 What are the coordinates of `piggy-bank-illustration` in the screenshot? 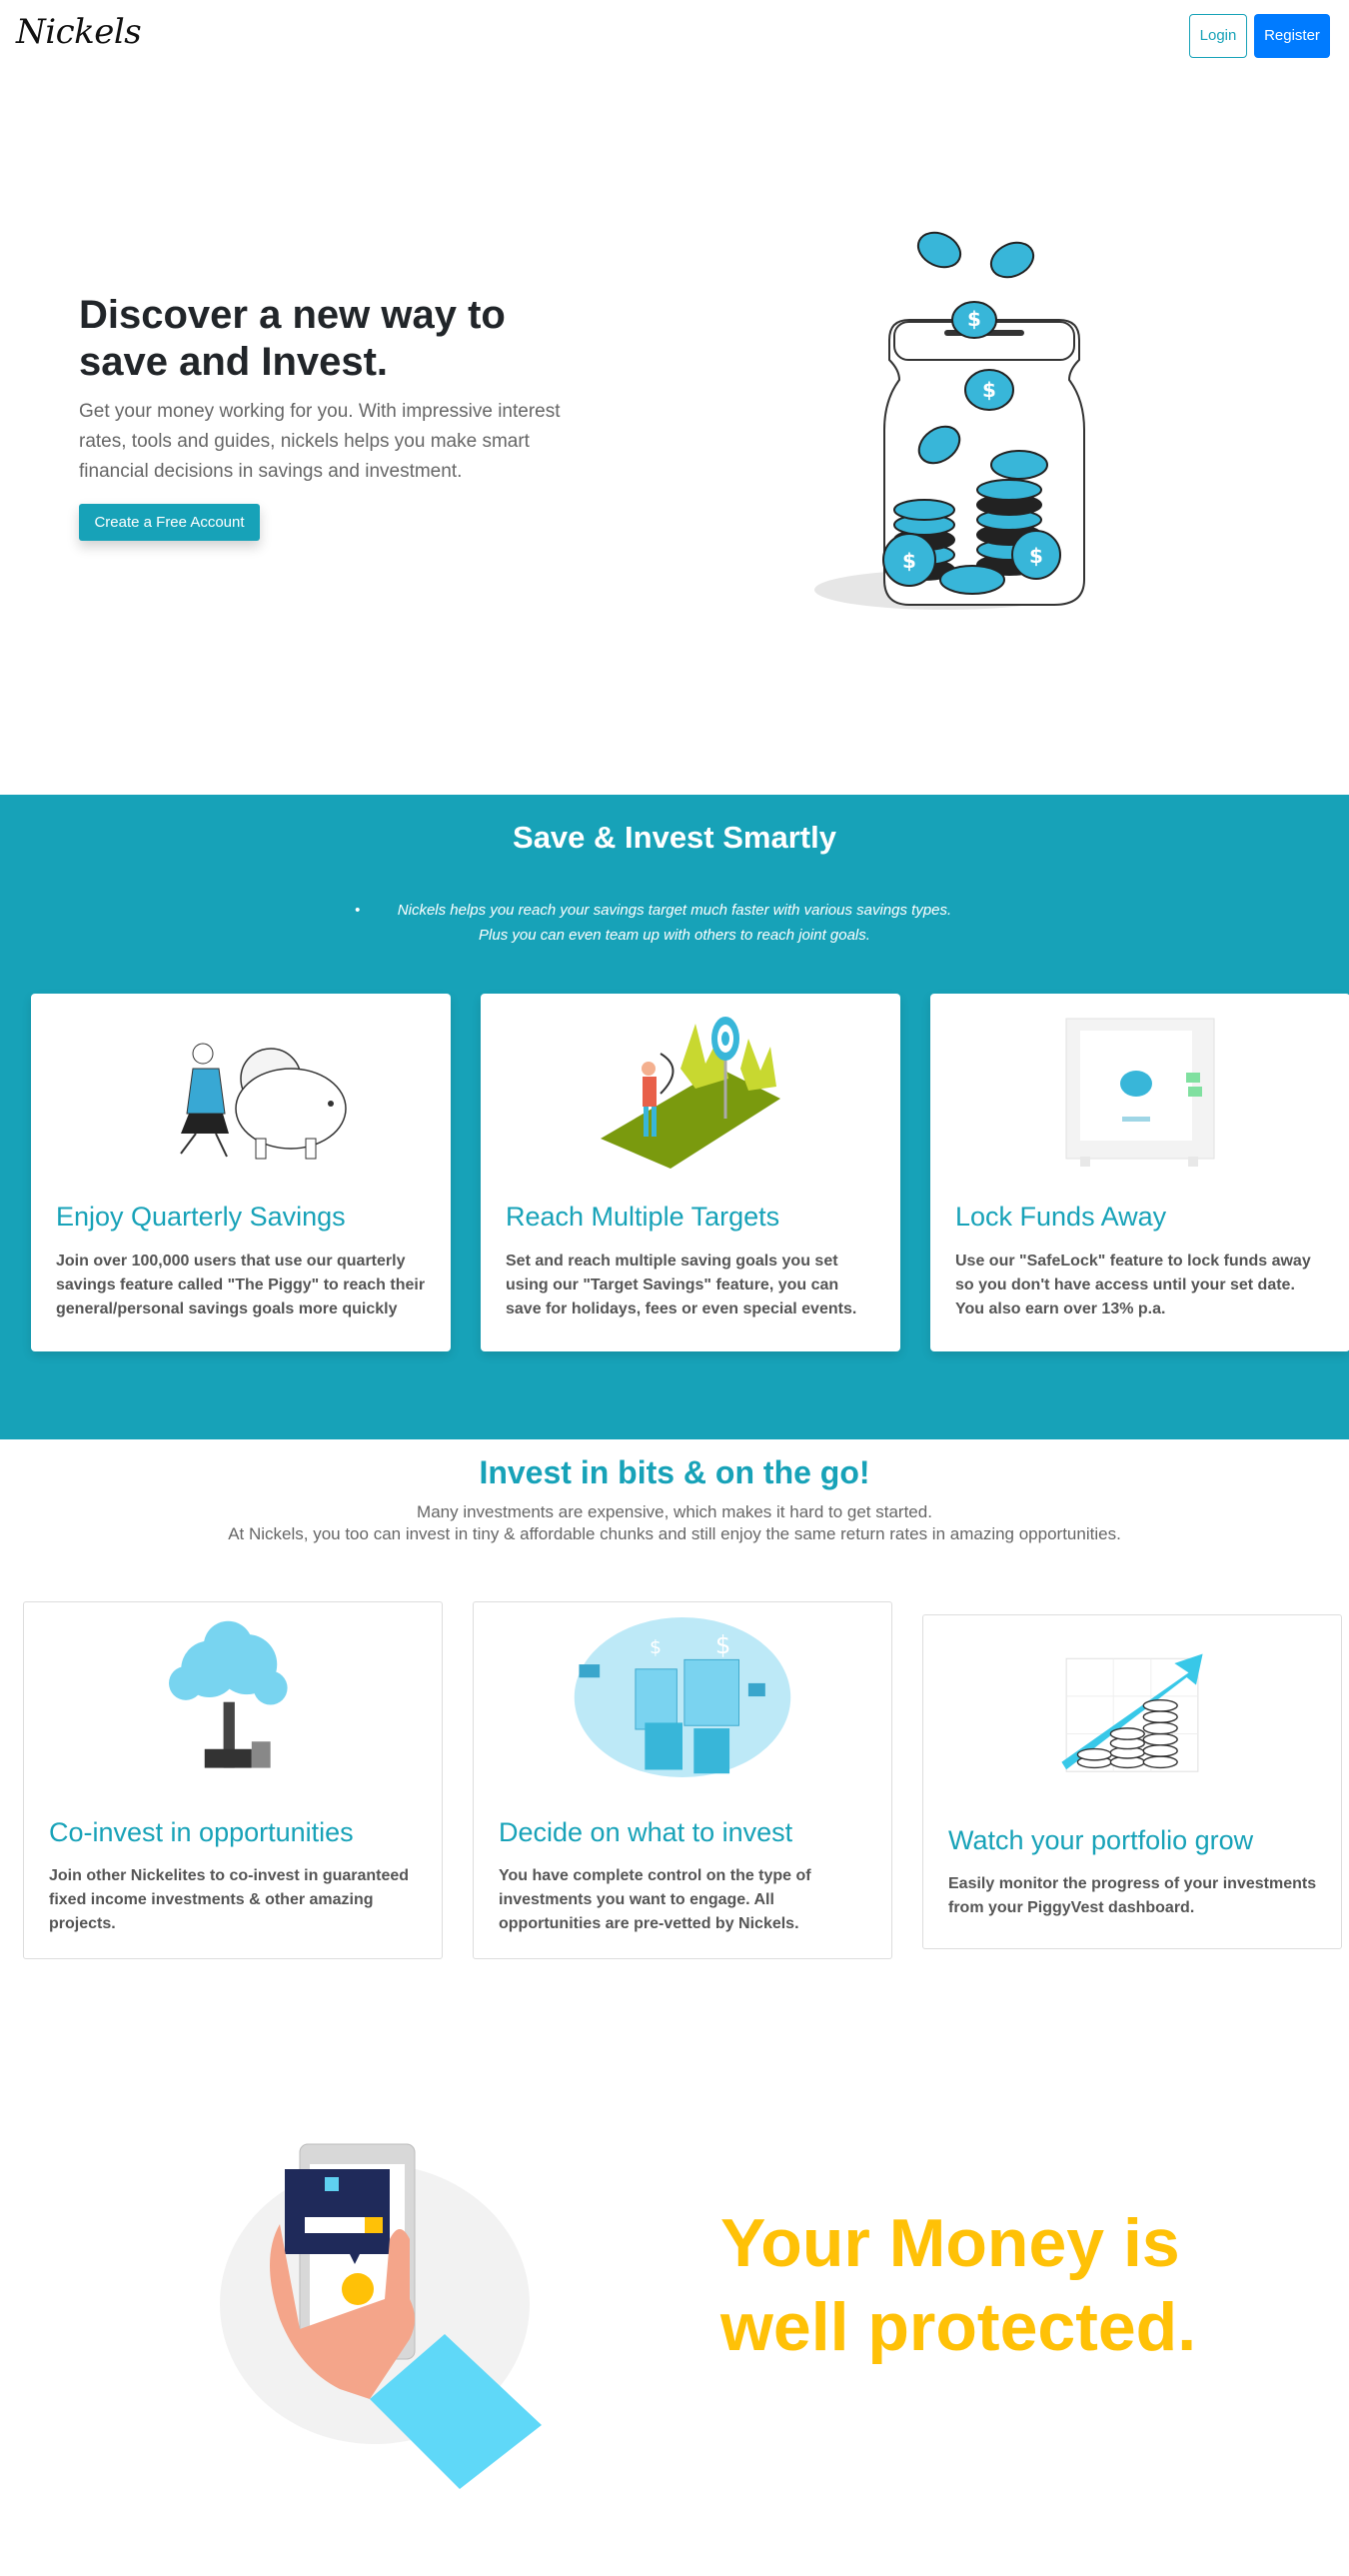 It's located at (263, 1101).